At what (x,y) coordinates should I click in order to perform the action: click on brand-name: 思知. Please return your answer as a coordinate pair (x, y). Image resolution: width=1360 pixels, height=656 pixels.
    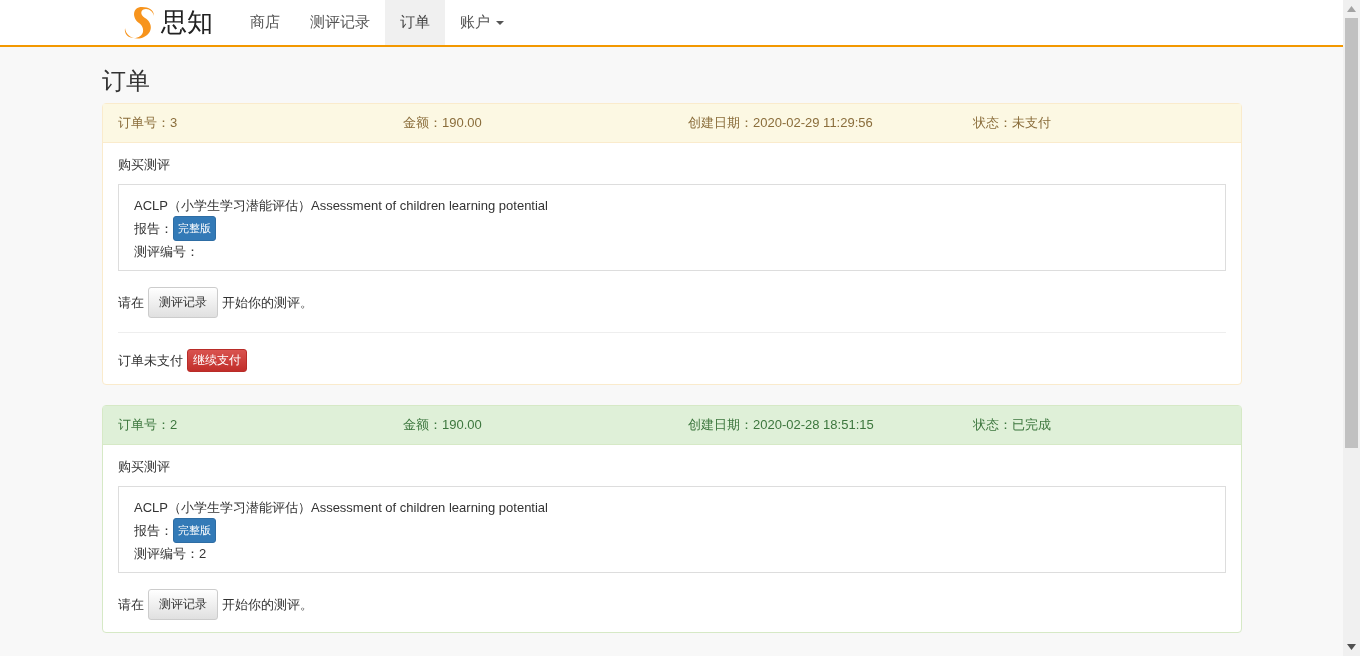
    Looking at the image, I should click on (187, 22).